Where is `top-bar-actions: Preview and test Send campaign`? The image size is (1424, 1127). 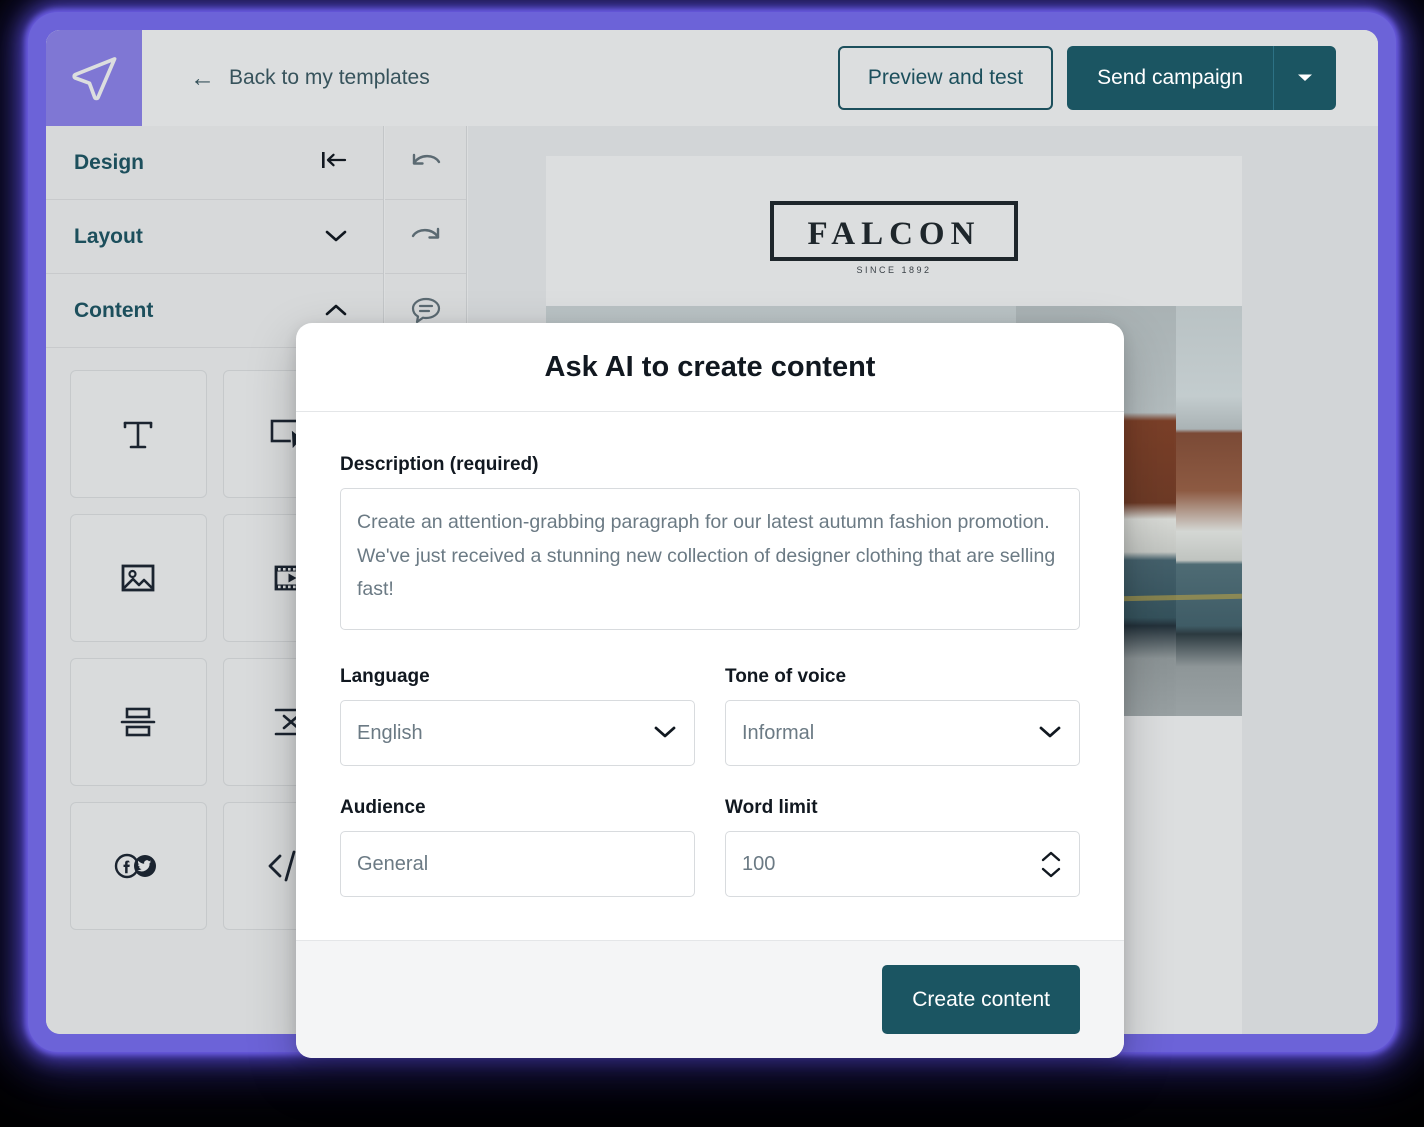
top-bar-actions: Preview and test Send campaign is located at coordinates (1086, 78).